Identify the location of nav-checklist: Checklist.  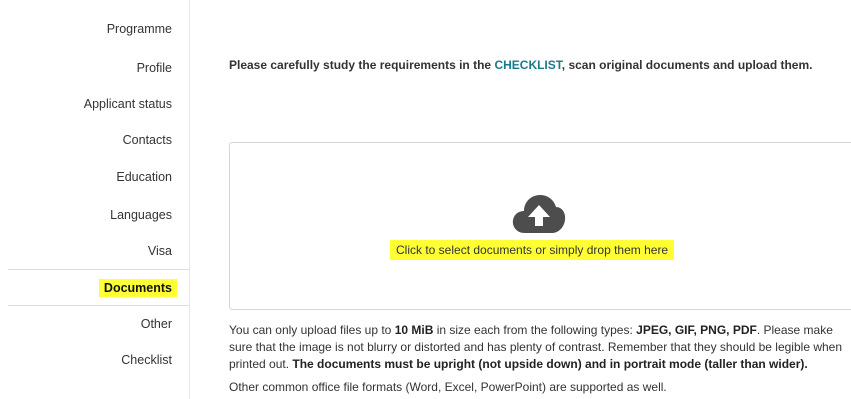
(146, 360).